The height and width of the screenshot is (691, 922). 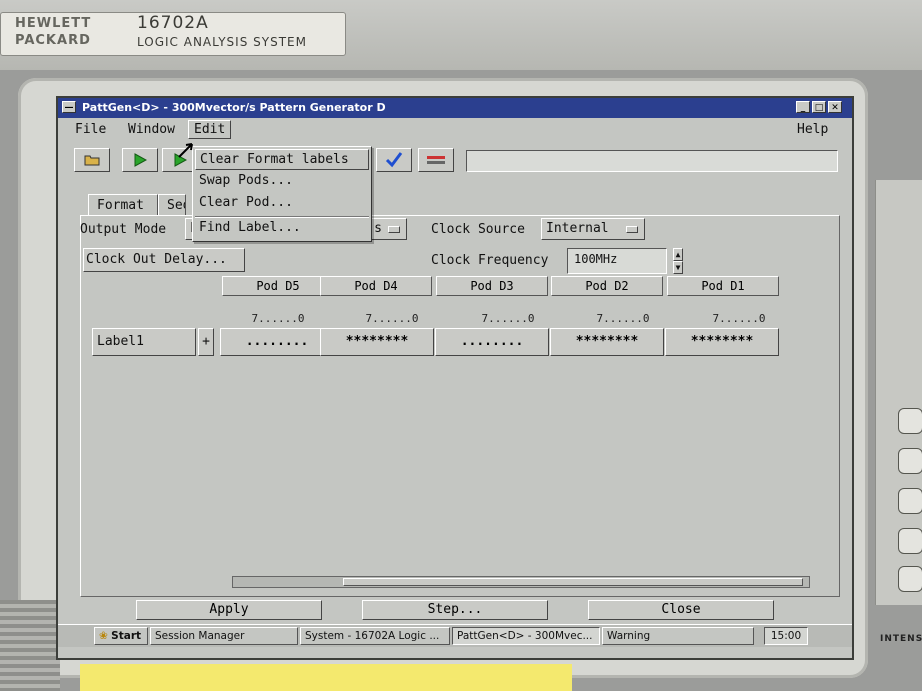 What do you see at coordinates (722, 342) in the screenshot?
I see `pod-d1-bits: ********` at bounding box center [722, 342].